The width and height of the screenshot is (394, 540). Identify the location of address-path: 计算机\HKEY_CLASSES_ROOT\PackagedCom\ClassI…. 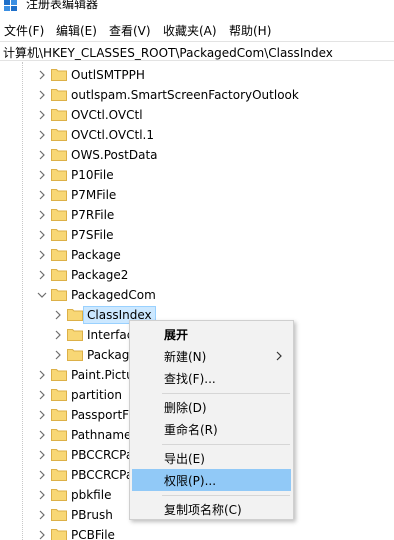
(168, 52).